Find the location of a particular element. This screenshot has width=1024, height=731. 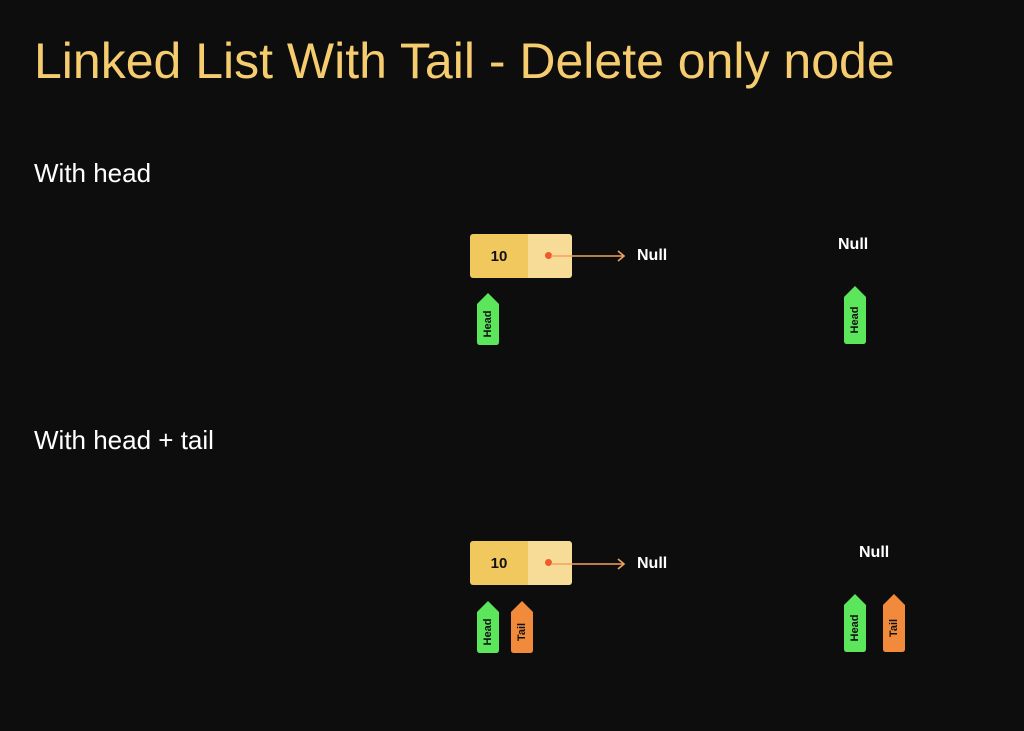

section-label-with-head: With head is located at coordinates (93, 173).